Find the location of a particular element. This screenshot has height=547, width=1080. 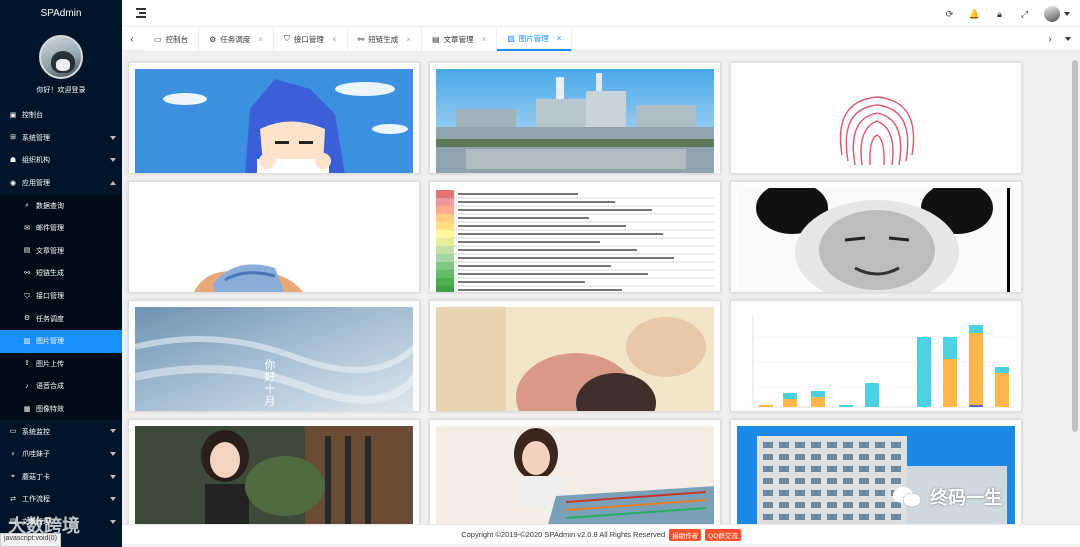

browser-status-bar: javascript:void(0) is located at coordinates (30, 540).